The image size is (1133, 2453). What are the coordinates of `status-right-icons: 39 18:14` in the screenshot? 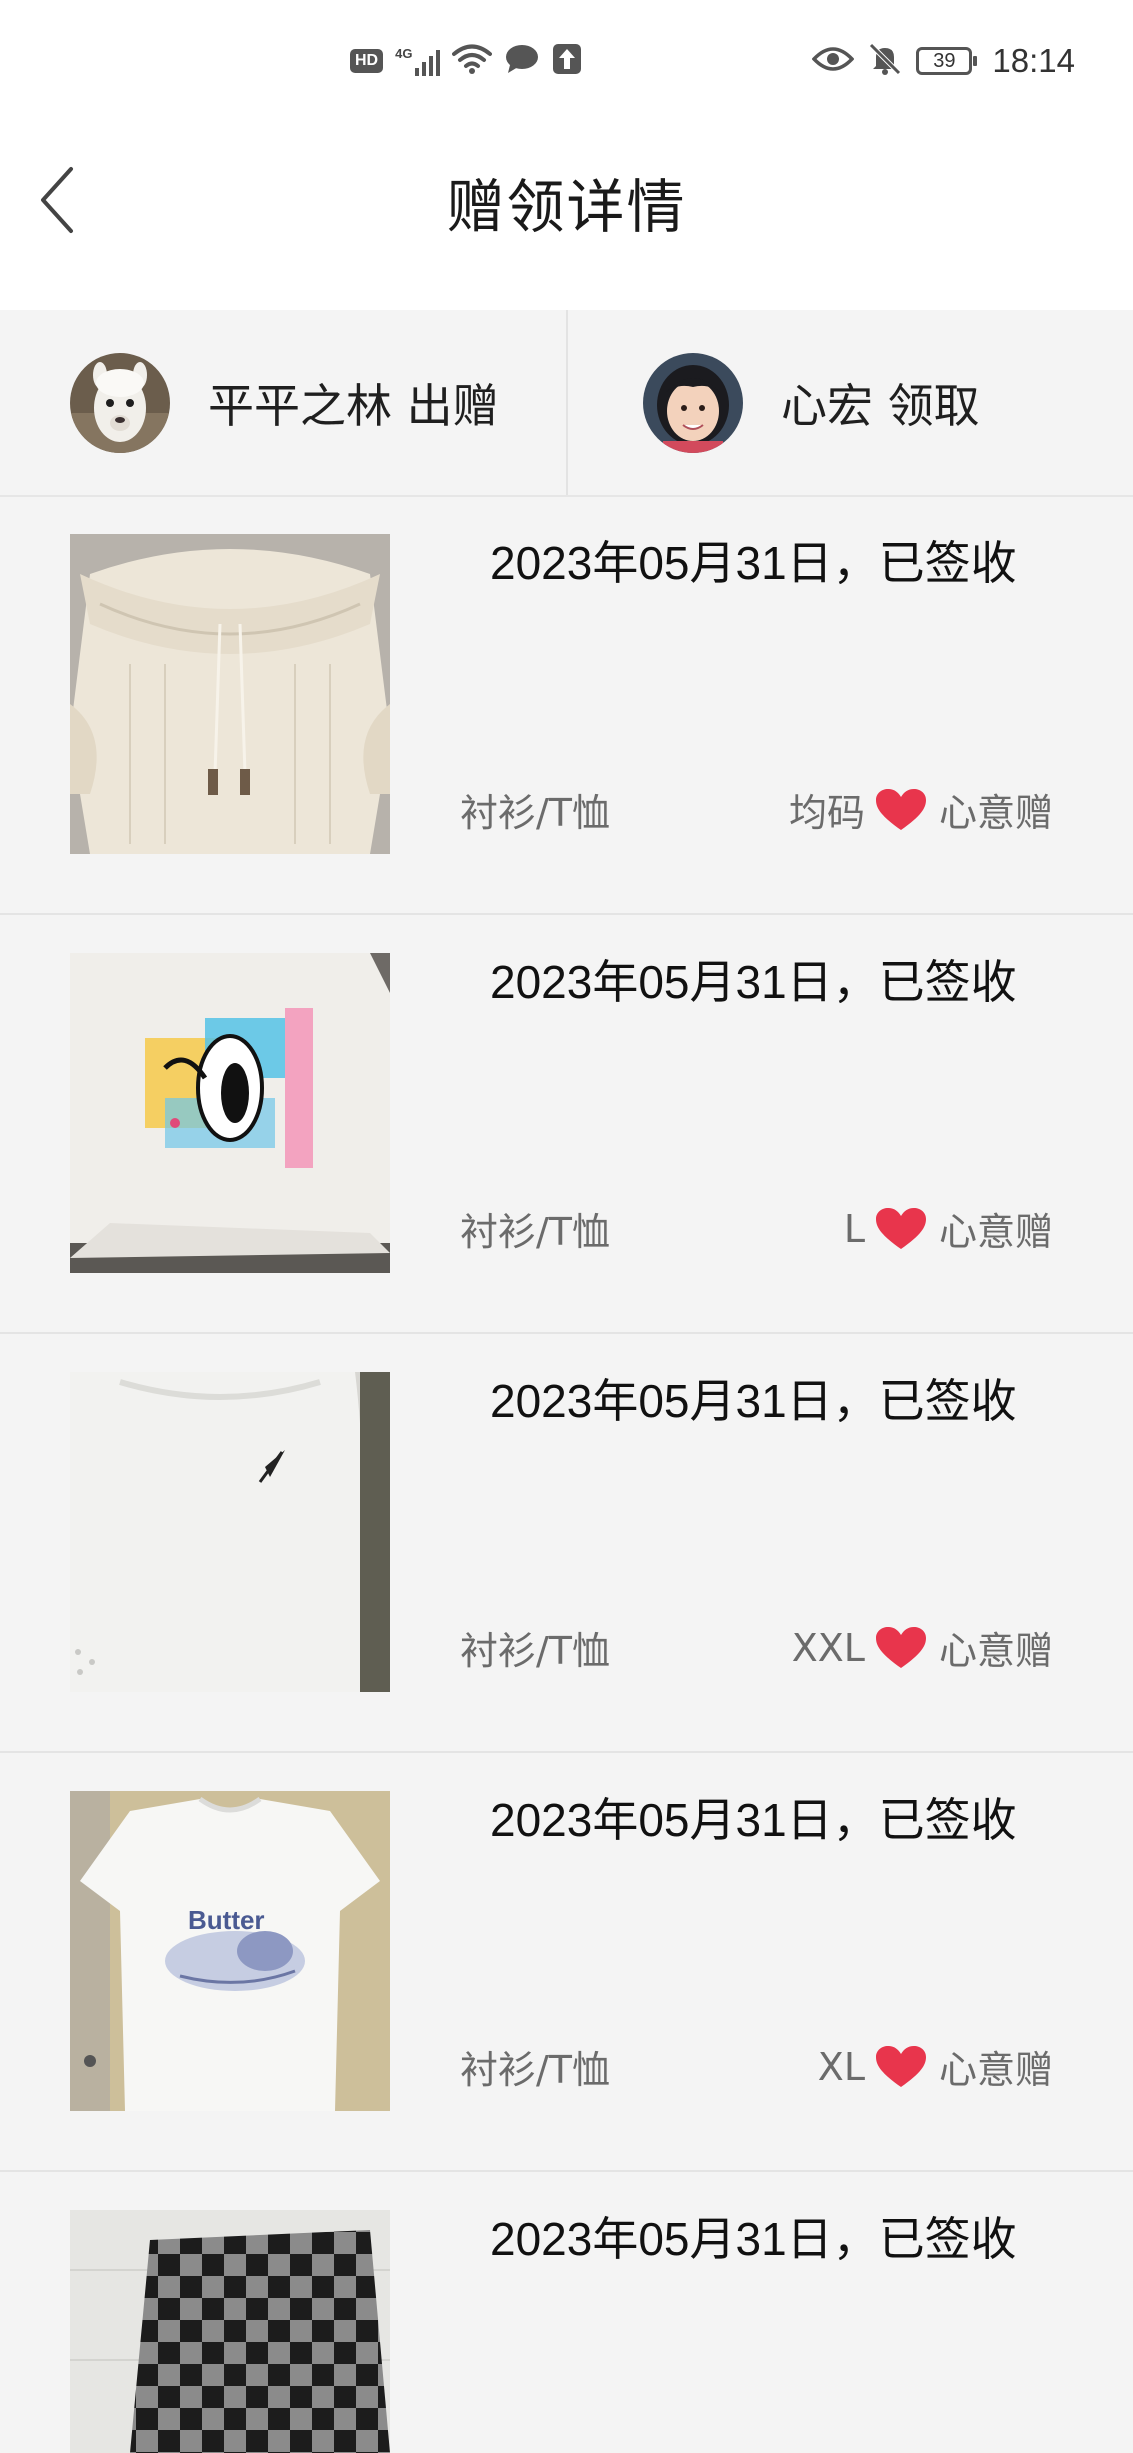 It's located at (943, 61).